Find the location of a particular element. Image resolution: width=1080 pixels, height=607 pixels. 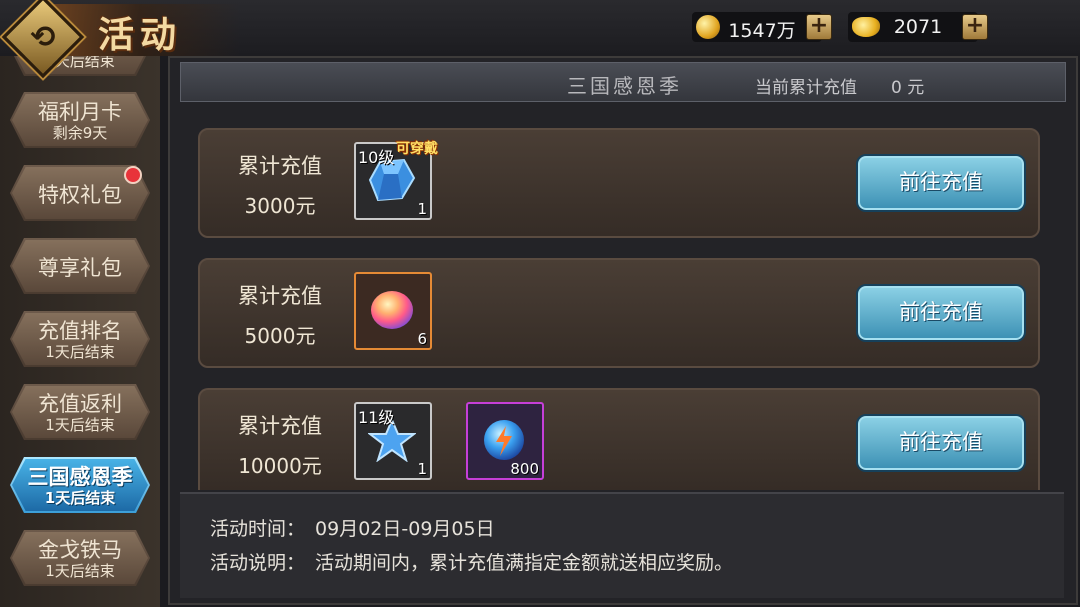

gold-coin-icon is located at coordinates (708, 27).